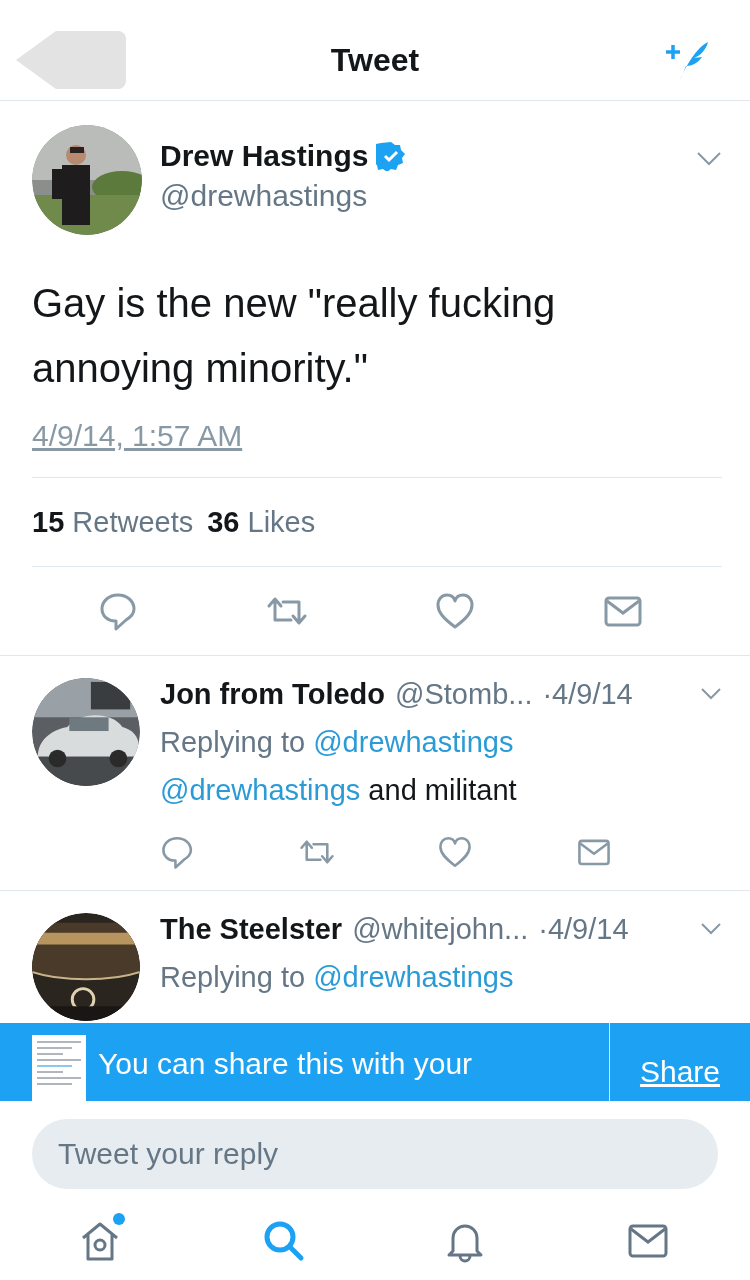  What do you see at coordinates (264, 156) in the screenshot?
I see `author-name: Drew Hastings` at bounding box center [264, 156].